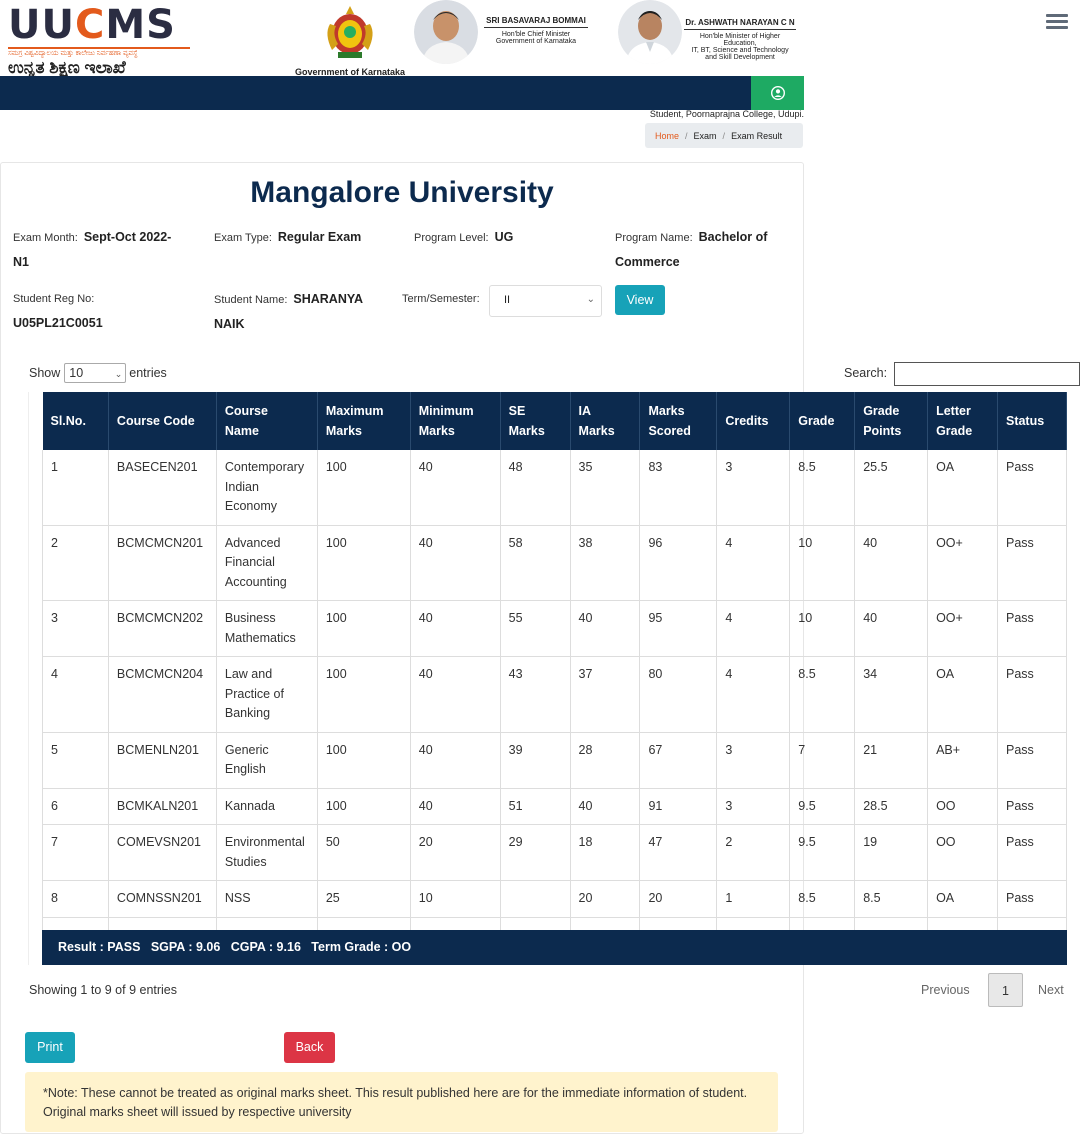  Describe the element at coordinates (753, 852) in the screenshot. I see `cell-credits: 2` at that location.